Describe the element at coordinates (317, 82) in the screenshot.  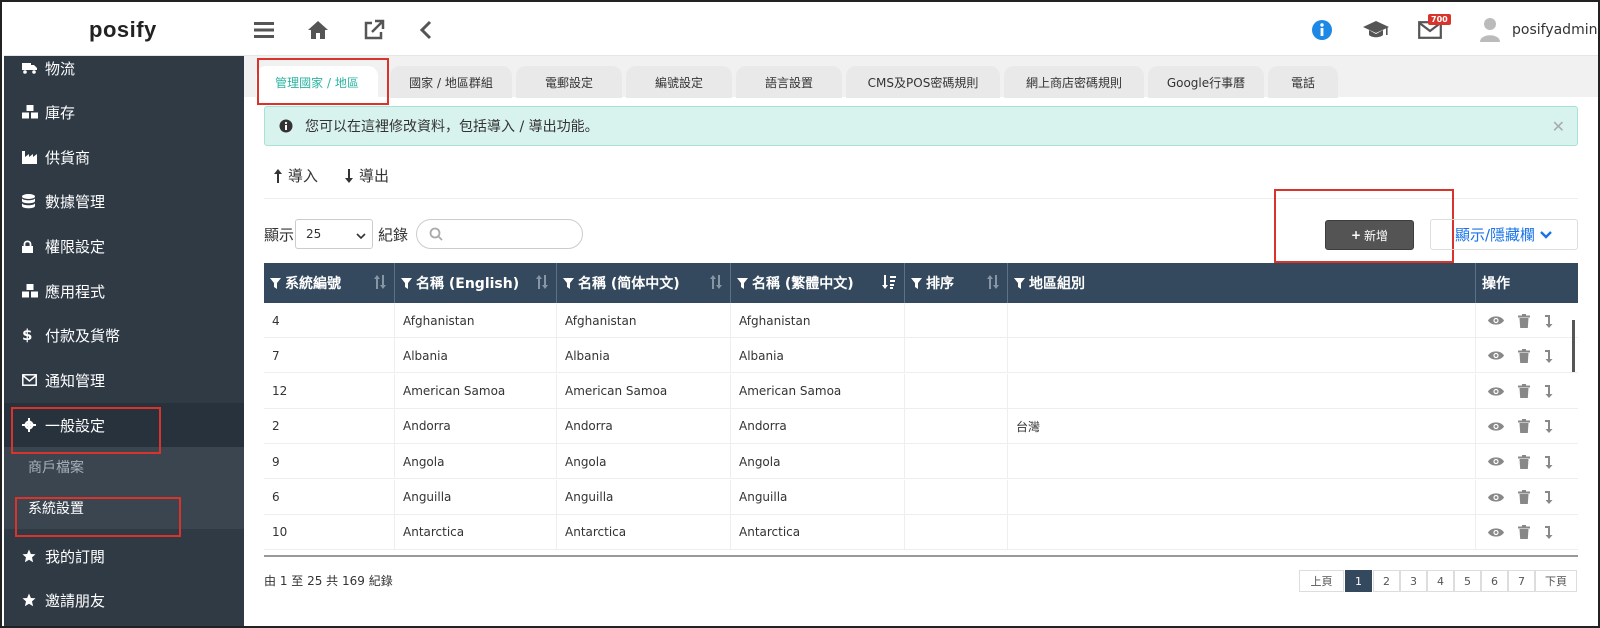
I see `tab-manage-countries: 管理國家 / 地區` at that location.